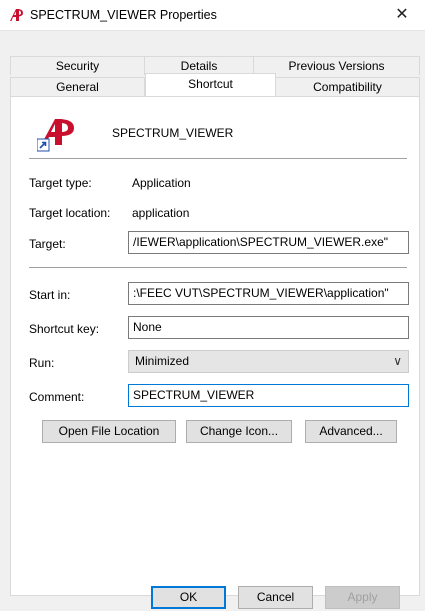  Describe the element at coordinates (60, 183) in the screenshot. I see `target-type-label: Target type:` at that location.